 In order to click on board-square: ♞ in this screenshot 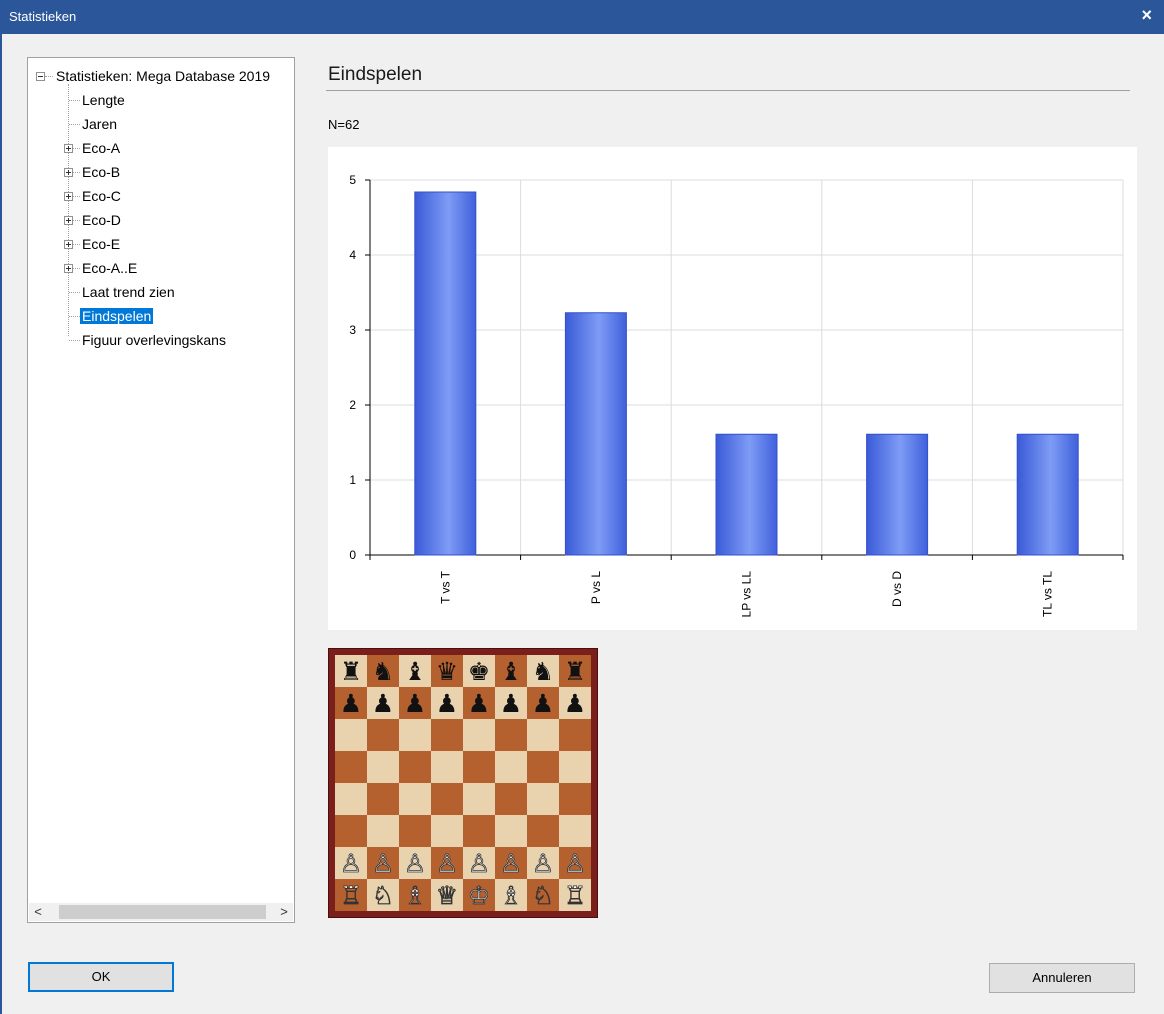, I will do `click(383, 671)`.